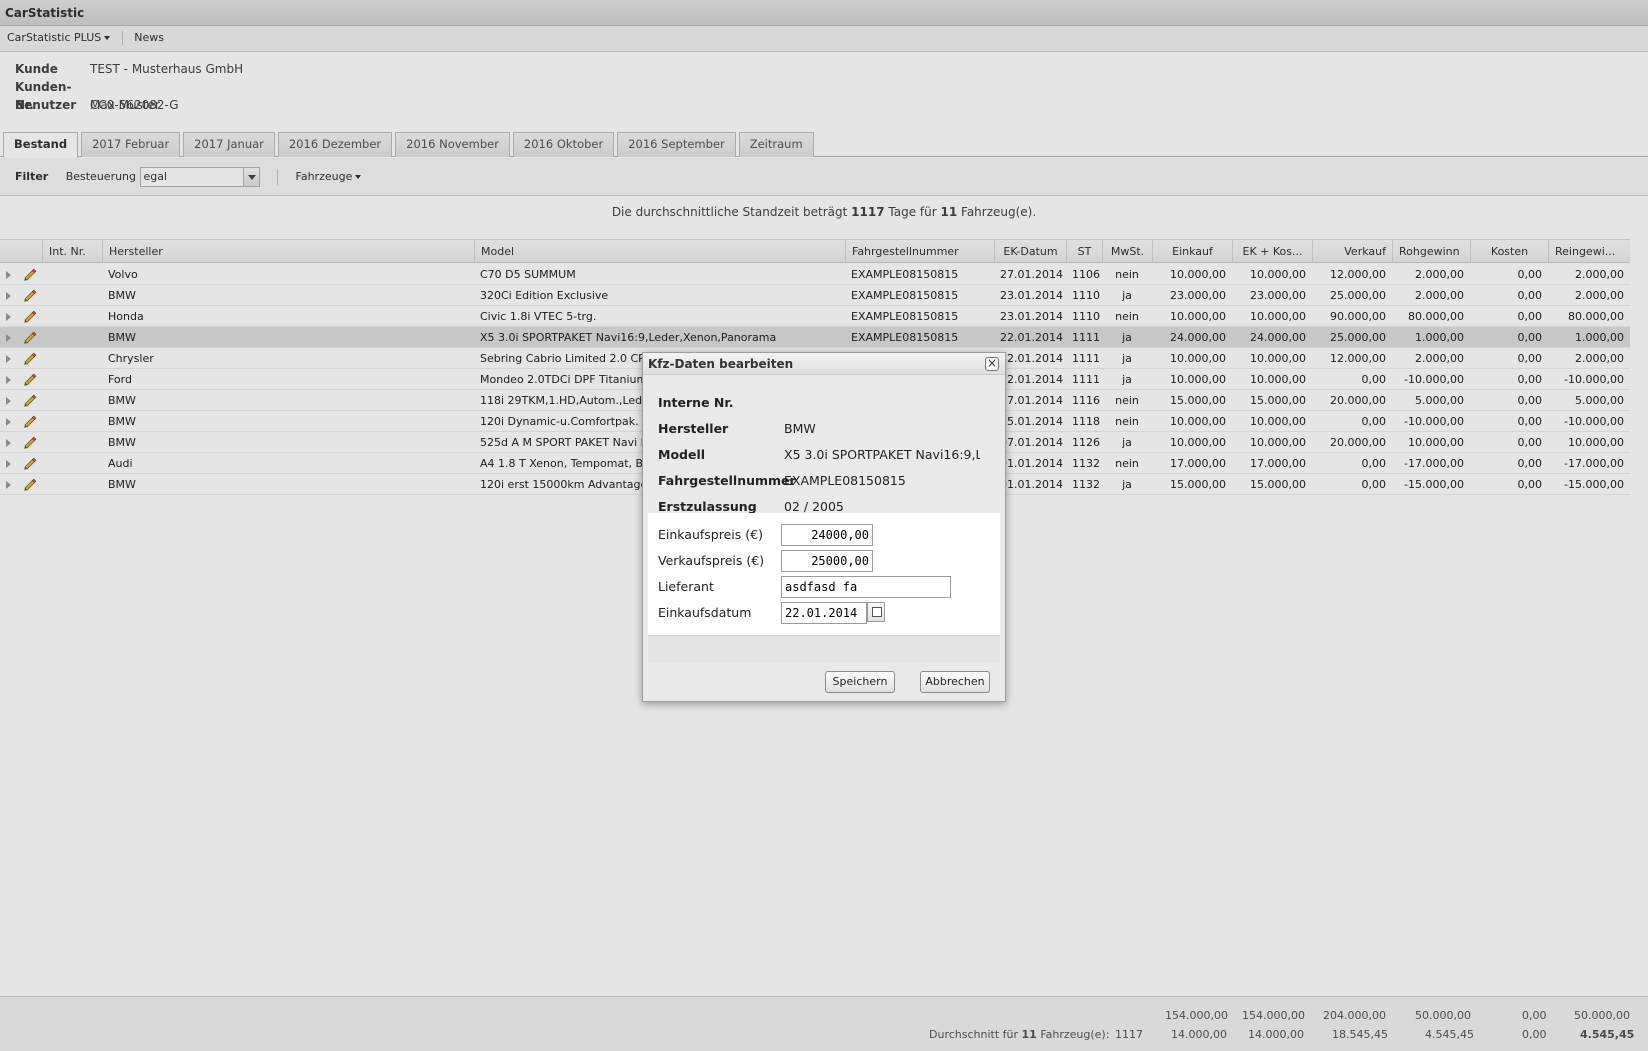 The image size is (1648, 1051). I want to click on lieferant-input, so click(866, 587).